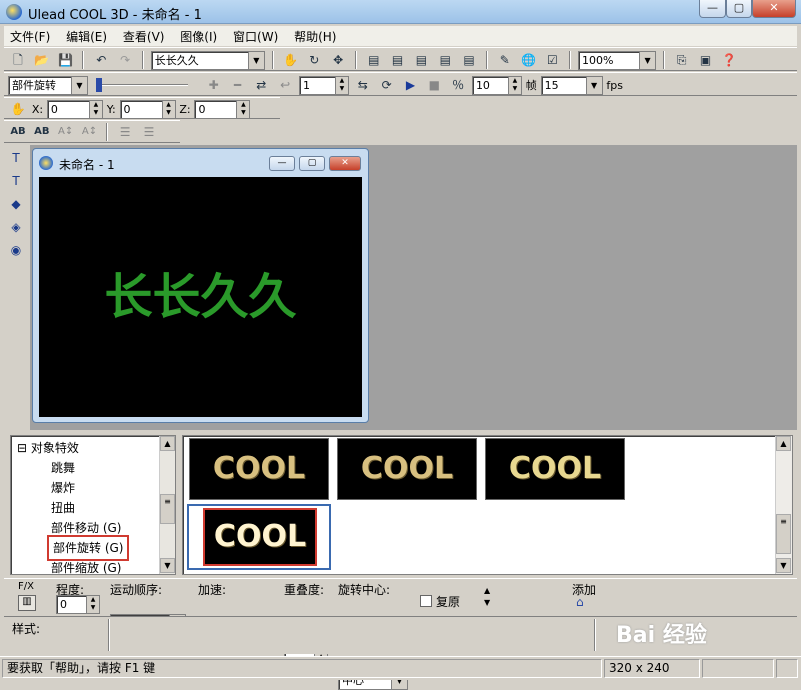 This screenshot has height=690, width=801. Describe the element at coordinates (783, 505) in the screenshot. I see `gallery-scrollbar: ▲ ≡ ▼` at that location.